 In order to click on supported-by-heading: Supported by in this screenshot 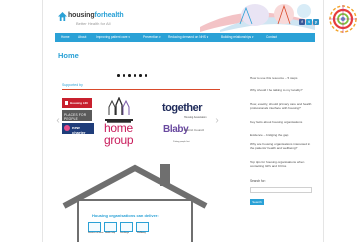, I will do `click(72, 85)`.